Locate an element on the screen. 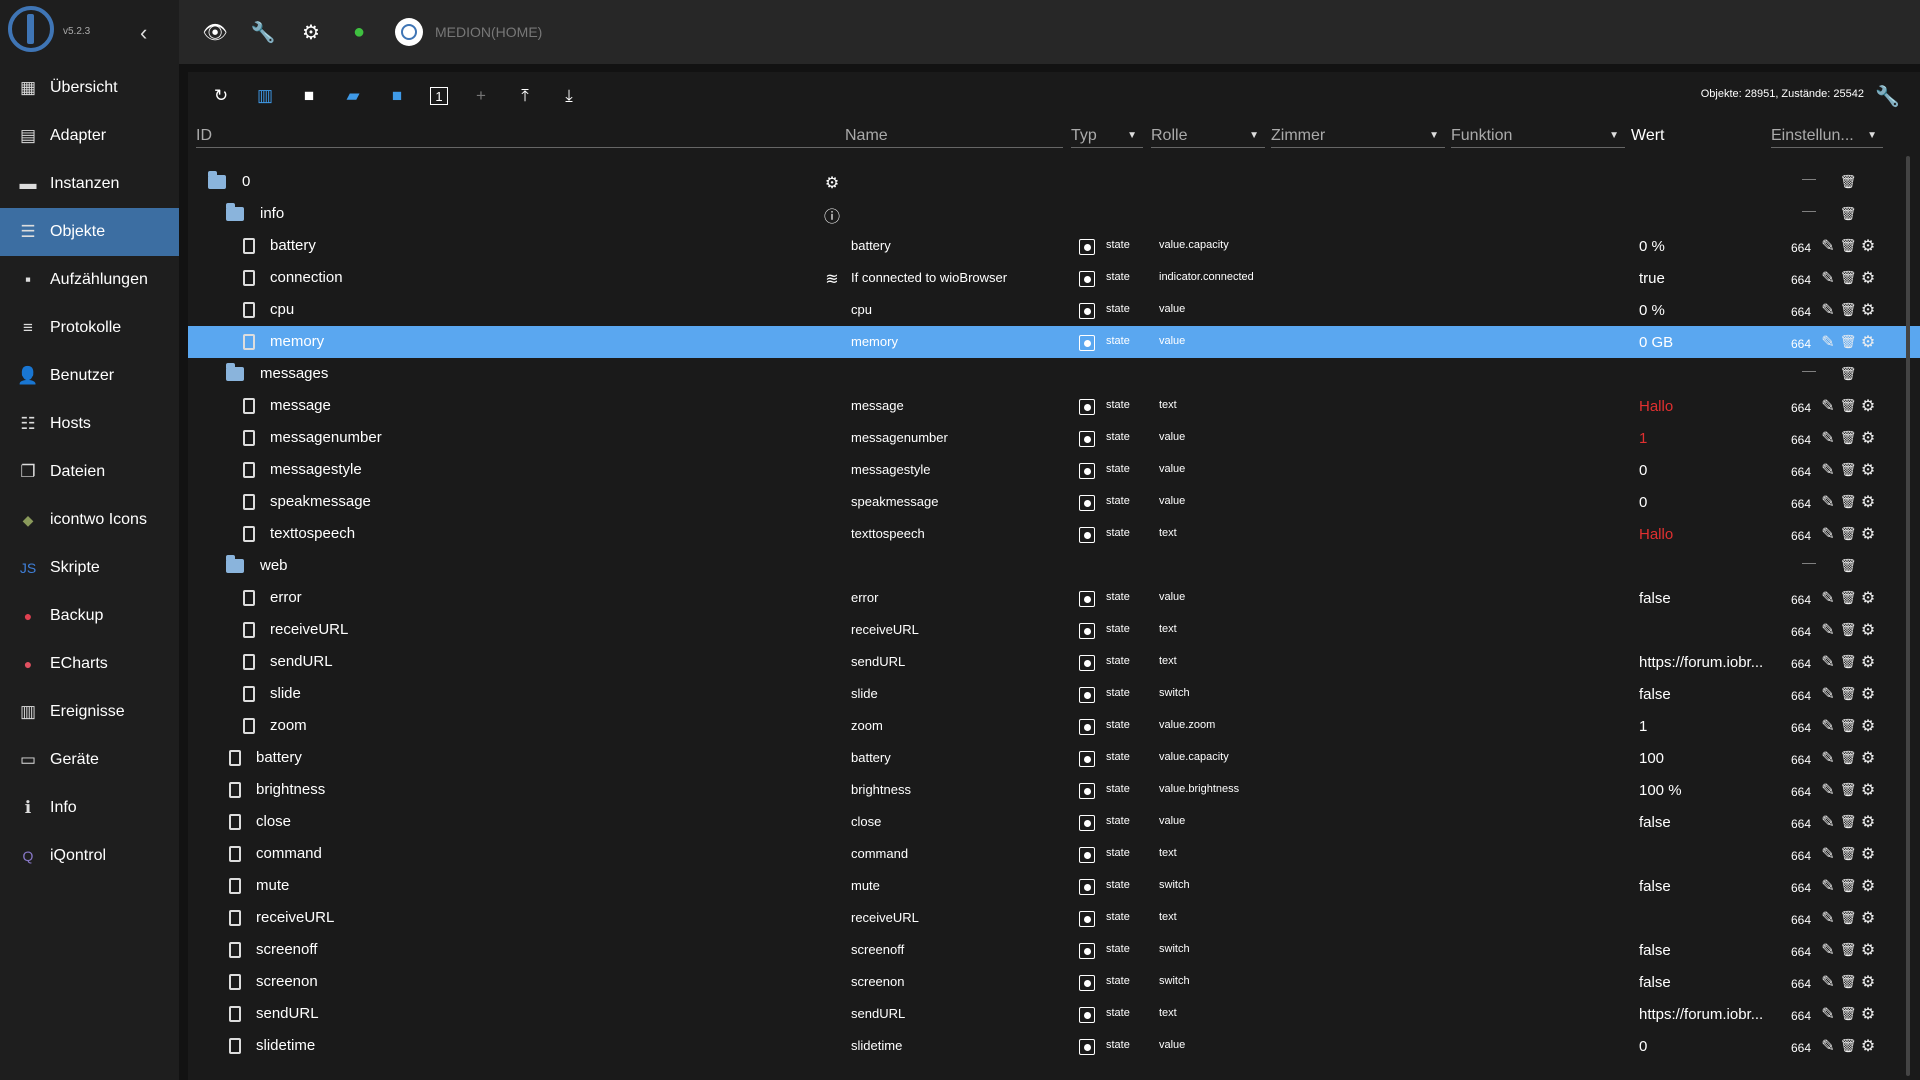 This screenshot has height=1080, width=1920. sidebar-item-6: 👤 Benutzer is located at coordinates (89, 376).